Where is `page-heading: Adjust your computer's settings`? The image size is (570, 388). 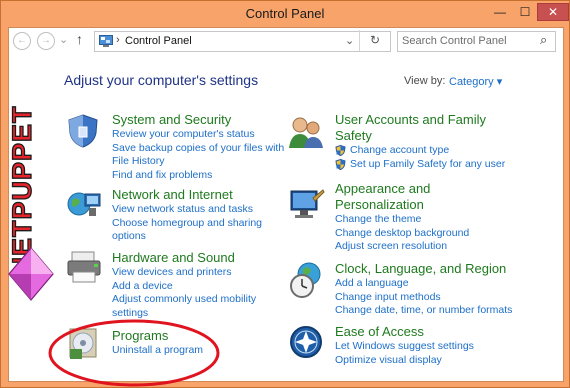
page-heading: Adjust your computer's settings is located at coordinates (161, 80).